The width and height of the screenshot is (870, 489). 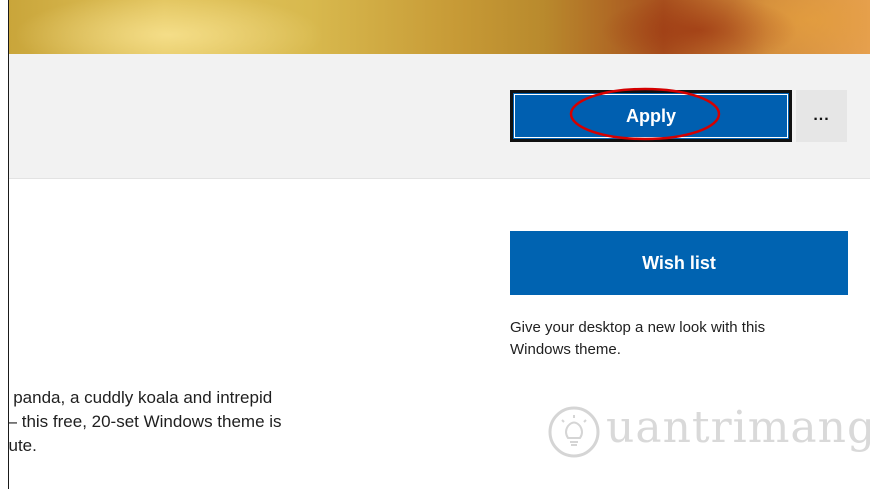 I want to click on watermark: uantrimang, so click(x=708, y=436).